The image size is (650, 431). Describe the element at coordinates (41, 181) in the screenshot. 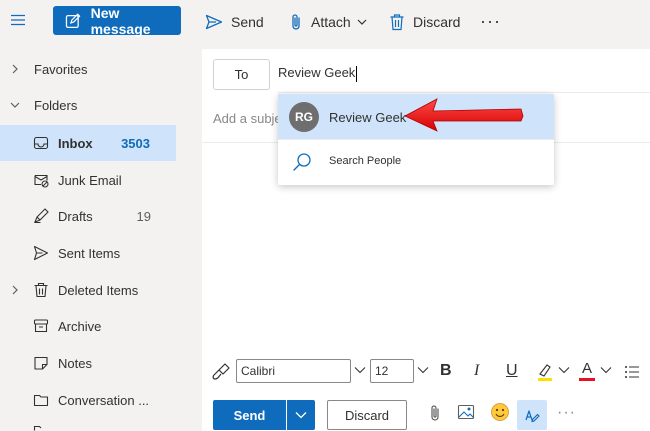

I see `junk-icon` at that location.